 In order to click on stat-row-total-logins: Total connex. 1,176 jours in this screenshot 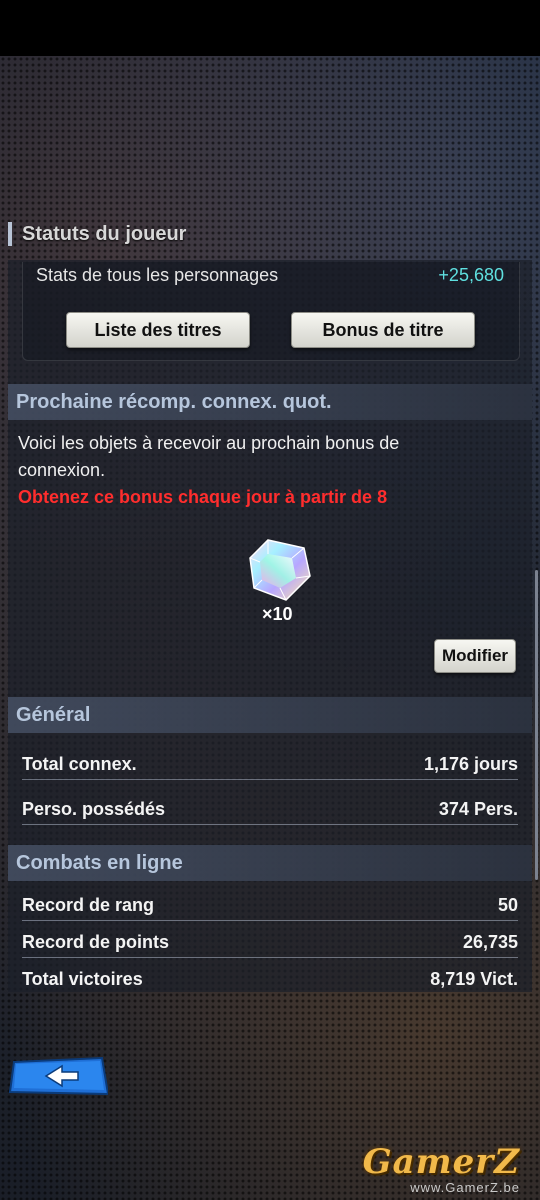, I will do `click(270, 764)`.